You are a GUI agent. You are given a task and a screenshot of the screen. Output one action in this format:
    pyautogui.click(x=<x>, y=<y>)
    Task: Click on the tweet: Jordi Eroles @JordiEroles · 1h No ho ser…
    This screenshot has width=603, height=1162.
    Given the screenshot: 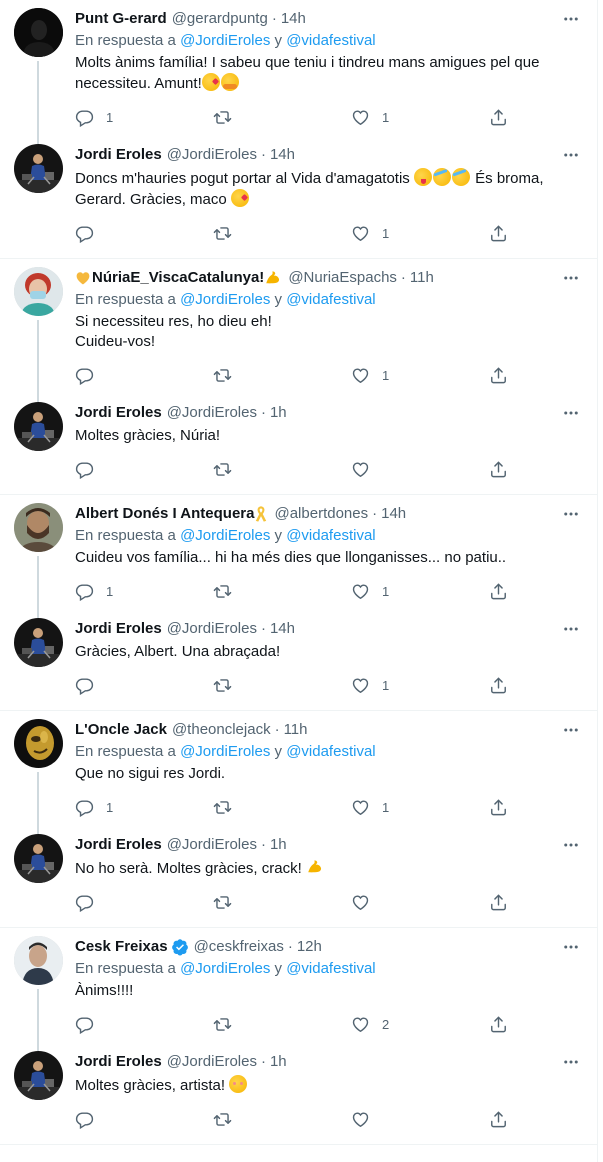 What is the action you would take?
    pyautogui.click(x=298, y=879)
    